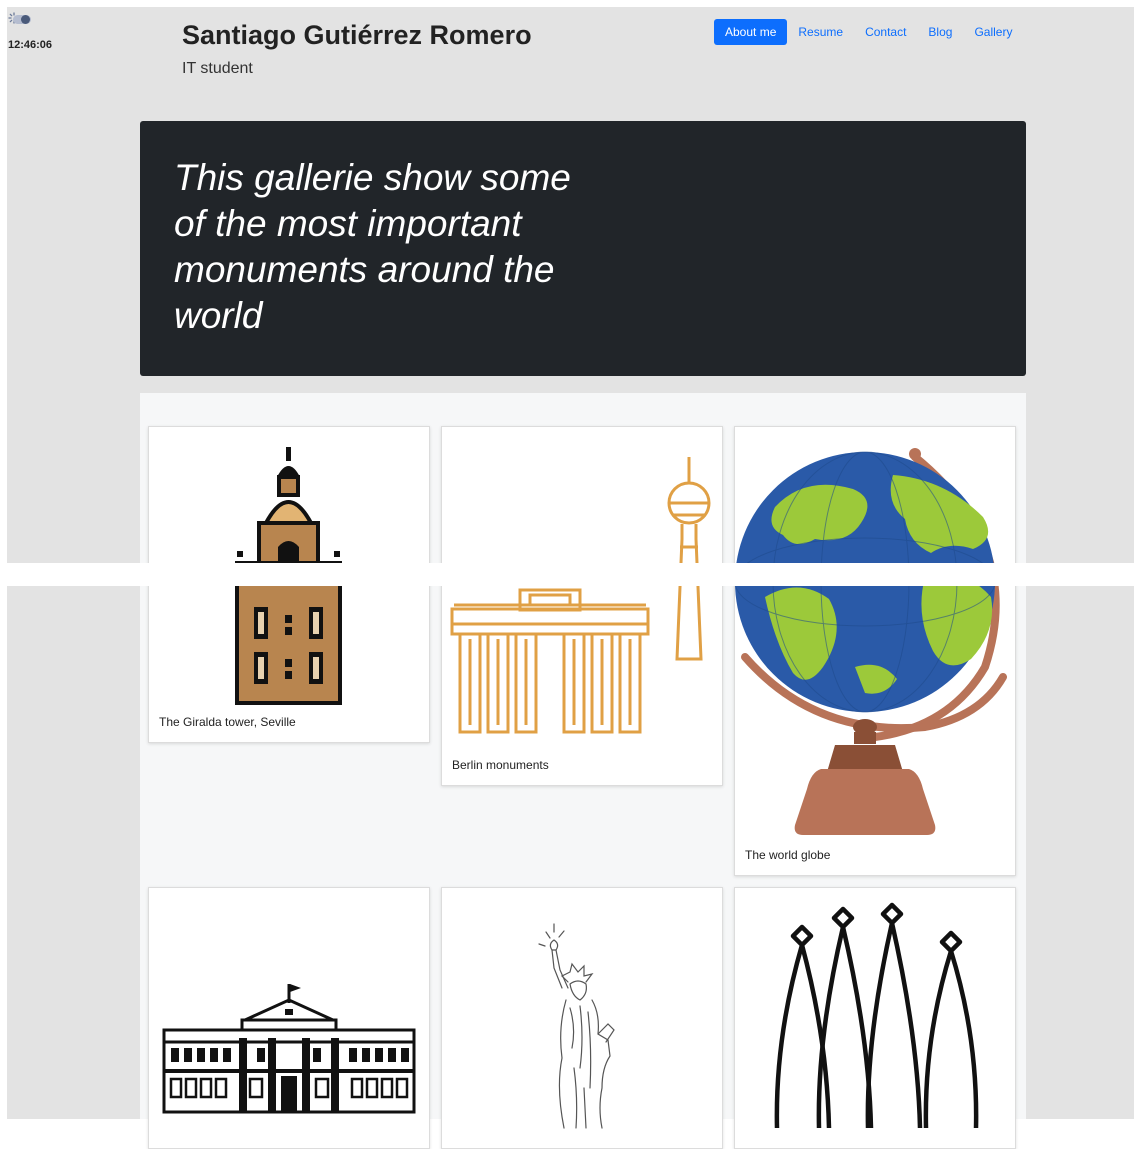 Image resolution: width=1134 pixels, height=1149 pixels. I want to click on main-nav: About me Resume Contact Blog Gallery, so click(868, 32).